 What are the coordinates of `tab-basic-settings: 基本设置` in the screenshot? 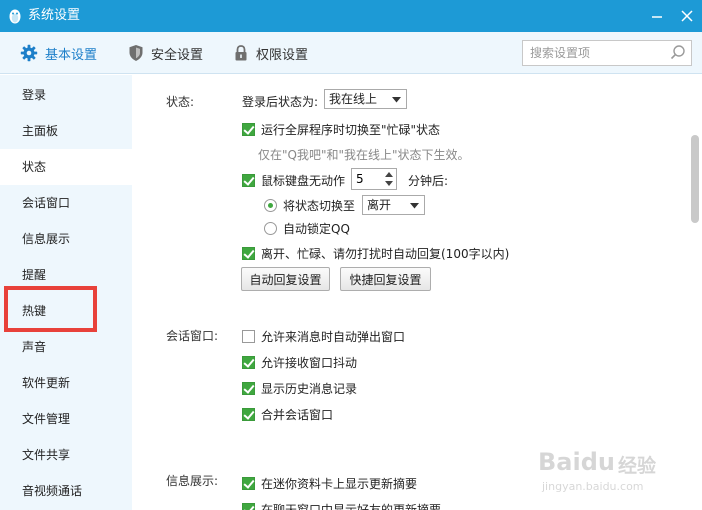 It's located at (58, 53).